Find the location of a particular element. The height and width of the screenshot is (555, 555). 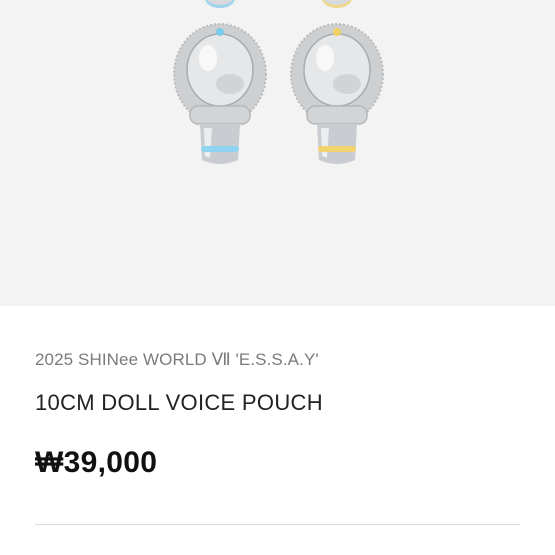

product-title: 10CM DOLL VOICE POUCH is located at coordinates (179, 402).